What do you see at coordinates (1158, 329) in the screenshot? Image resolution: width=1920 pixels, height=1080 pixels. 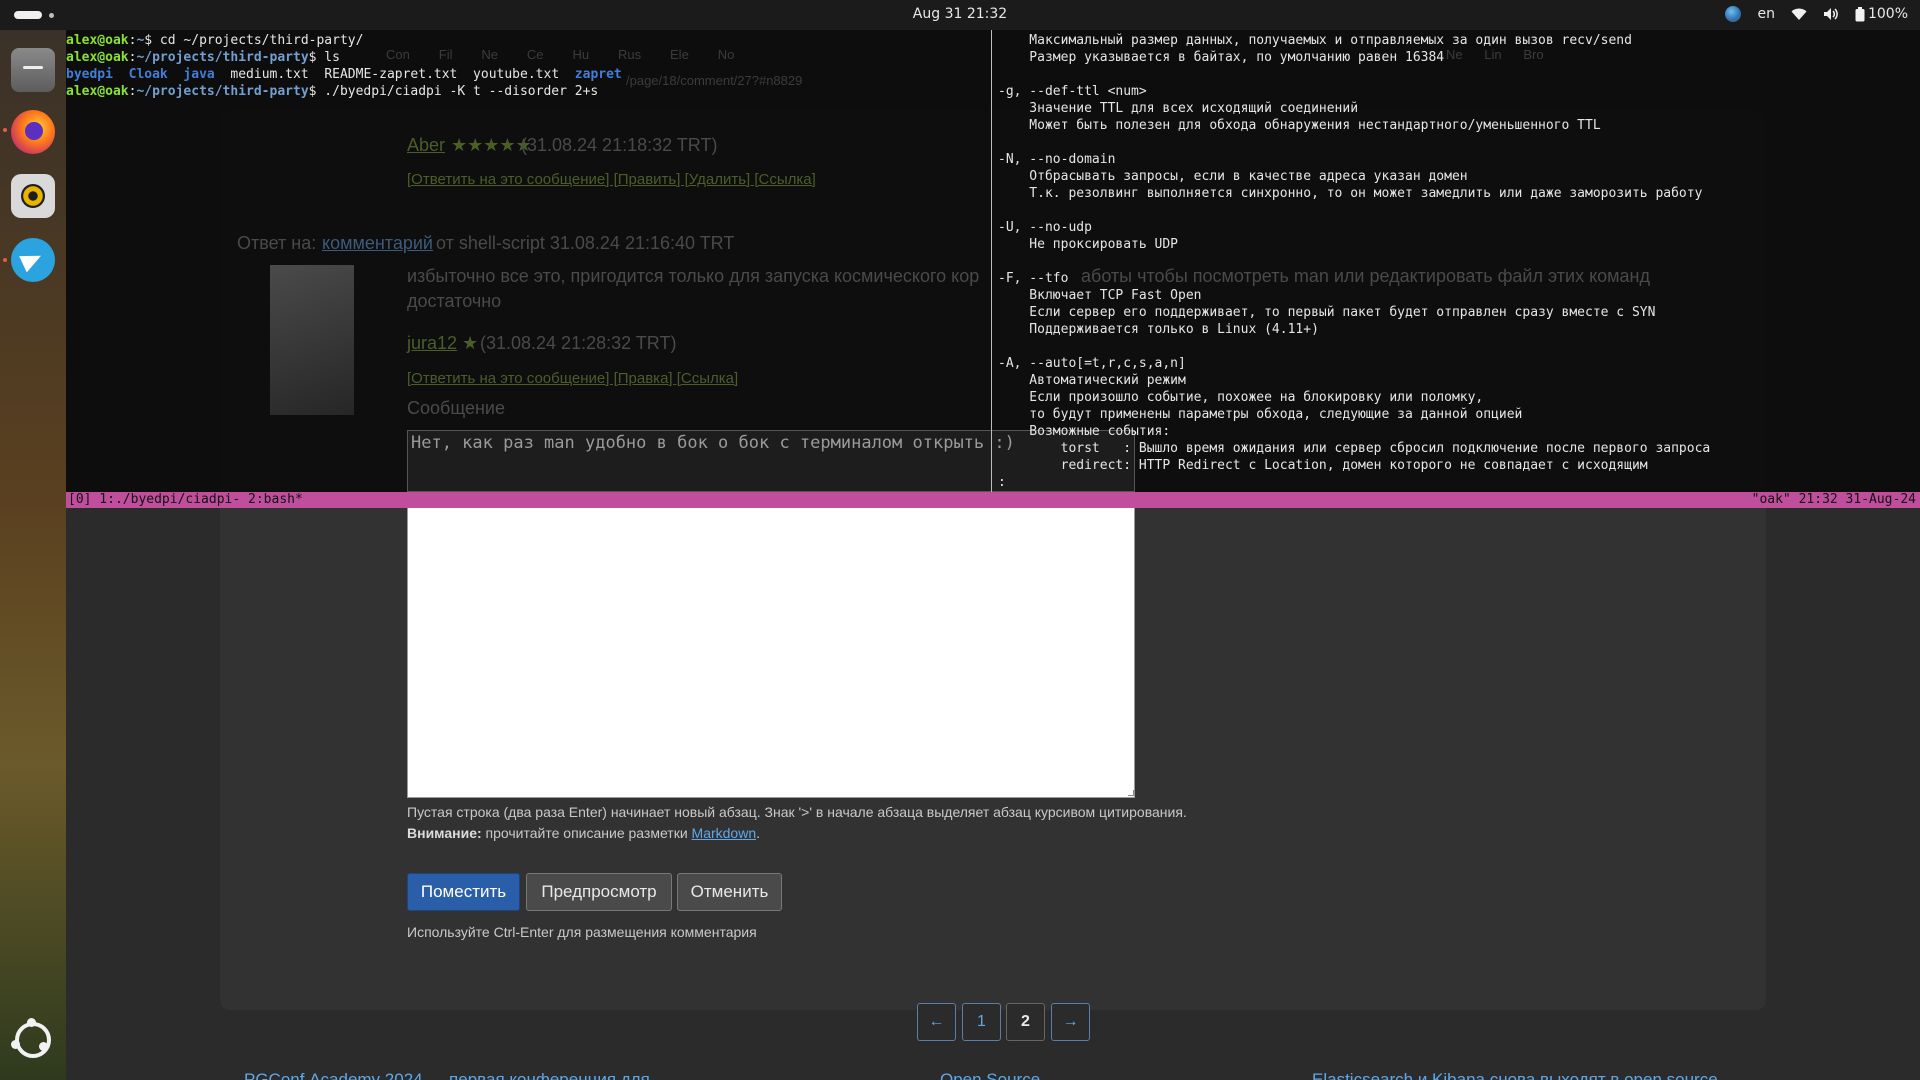 I see `help-line: Поддерживается только в Linux (4.11+)` at bounding box center [1158, 329].